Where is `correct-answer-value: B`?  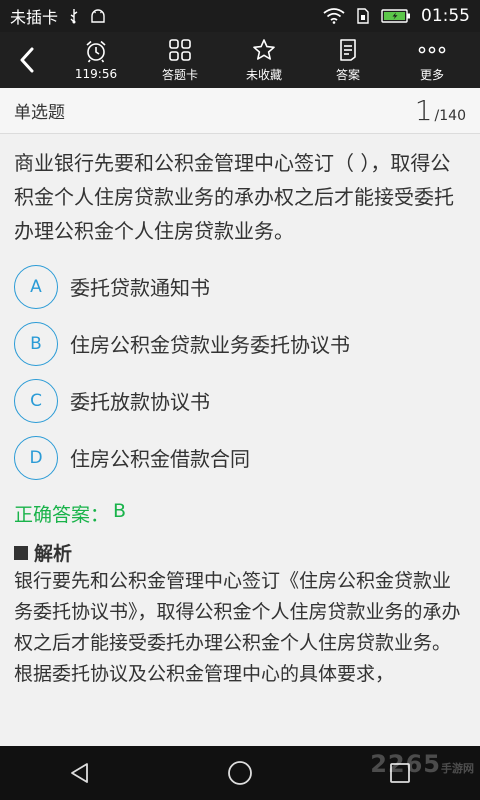
correct-answer-value: B is located at coordinates (120, 511).